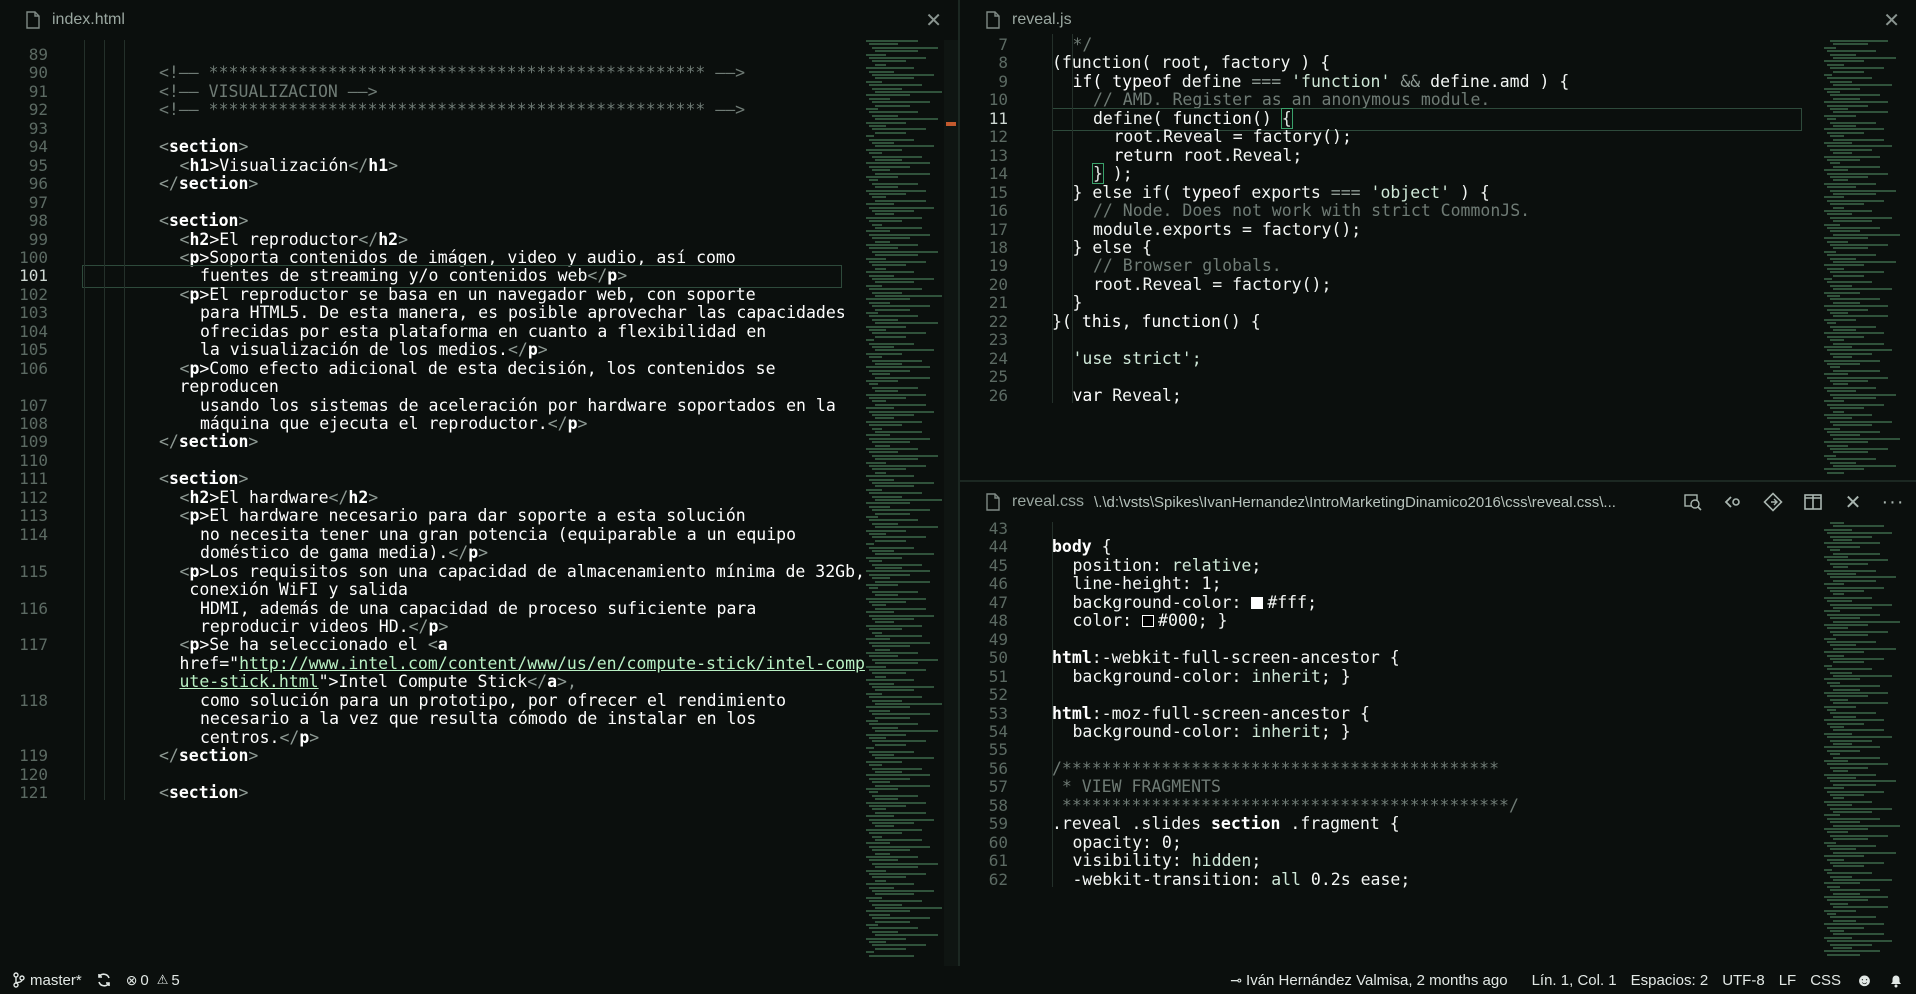 Image resolution: width=1916 pixels, height=994 pixels. What do you see at coordinates (1864, 980) in the screenshot?
I see `feedback-smiley-icon: ☻` at bounding box center [1864, 980].